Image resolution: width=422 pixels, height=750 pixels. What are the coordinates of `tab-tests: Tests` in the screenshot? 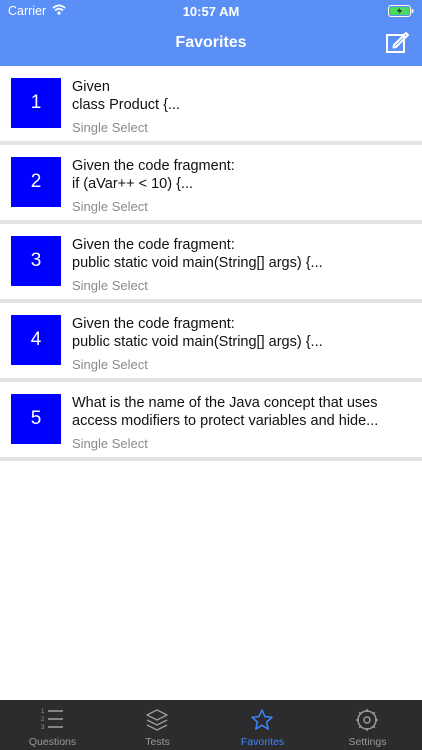 It's located at (157, 725).